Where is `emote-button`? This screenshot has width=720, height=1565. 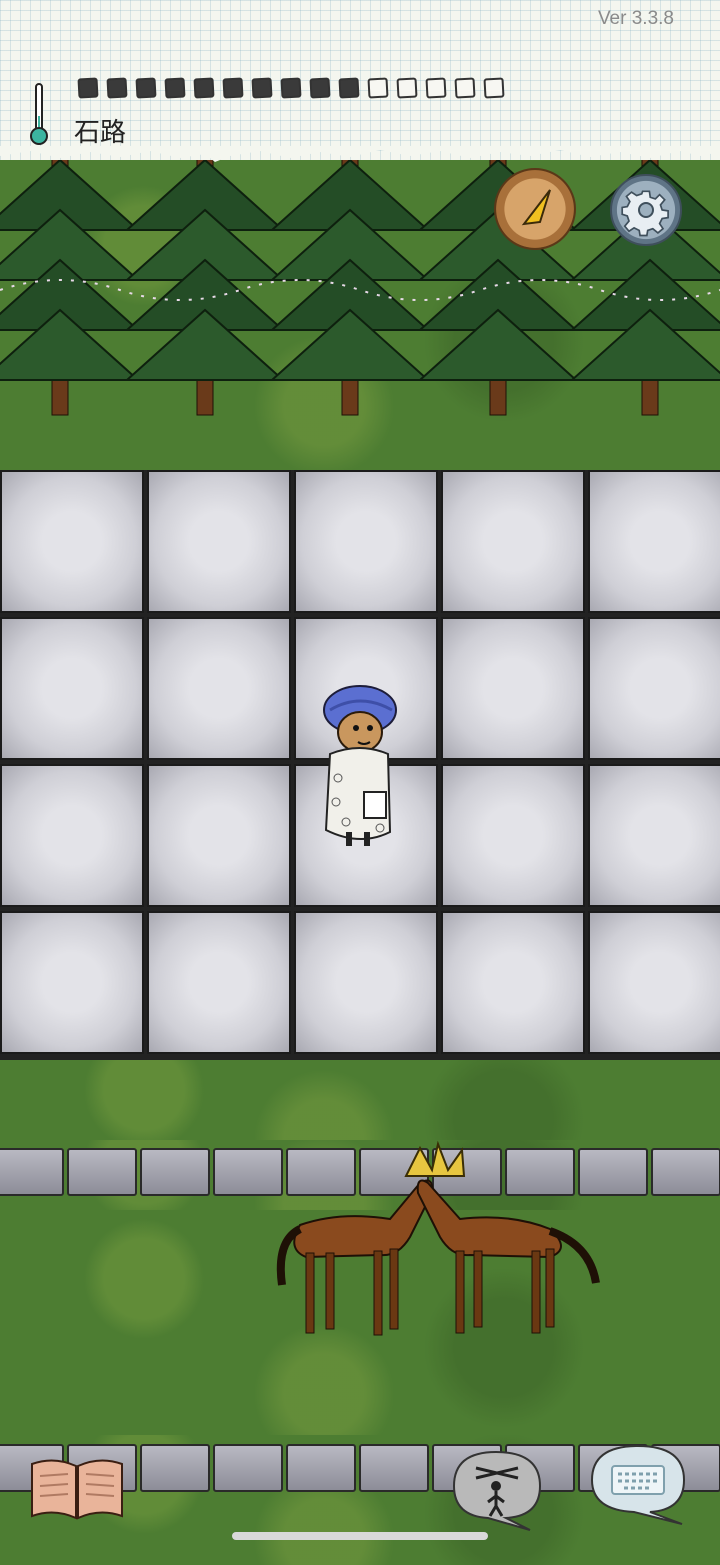
emote-button is located at coordinates (495, 1489).